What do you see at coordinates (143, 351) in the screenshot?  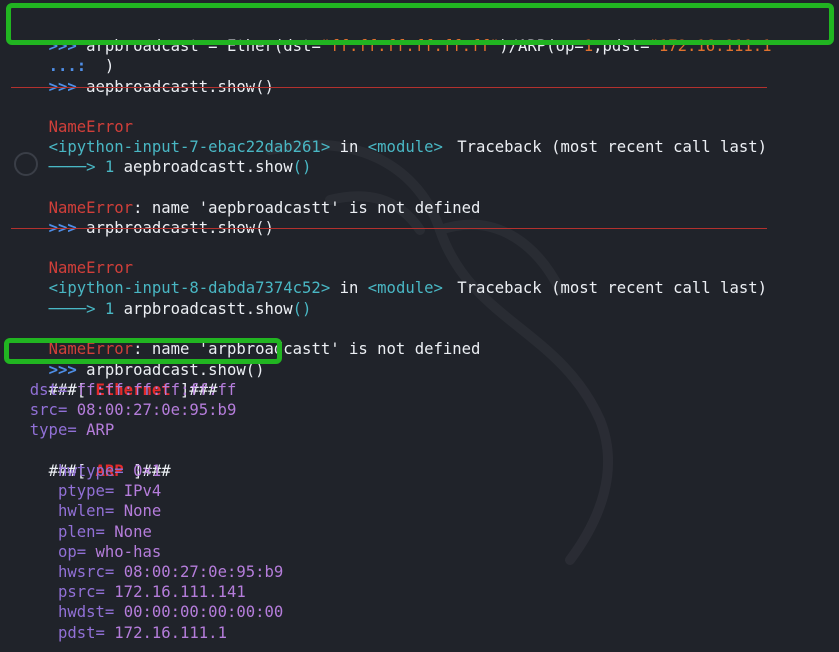 I see `highlight-box-show` at bounding box center [143, 351].